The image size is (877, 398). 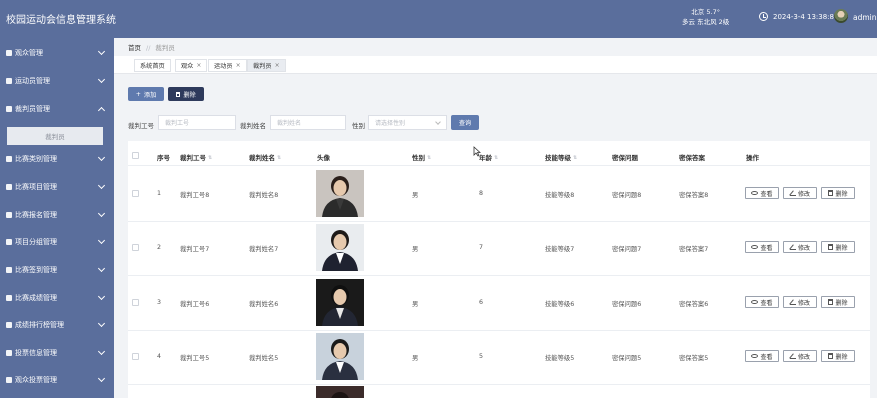 I want to click on row-index: 2, so click(x=159, y=247).